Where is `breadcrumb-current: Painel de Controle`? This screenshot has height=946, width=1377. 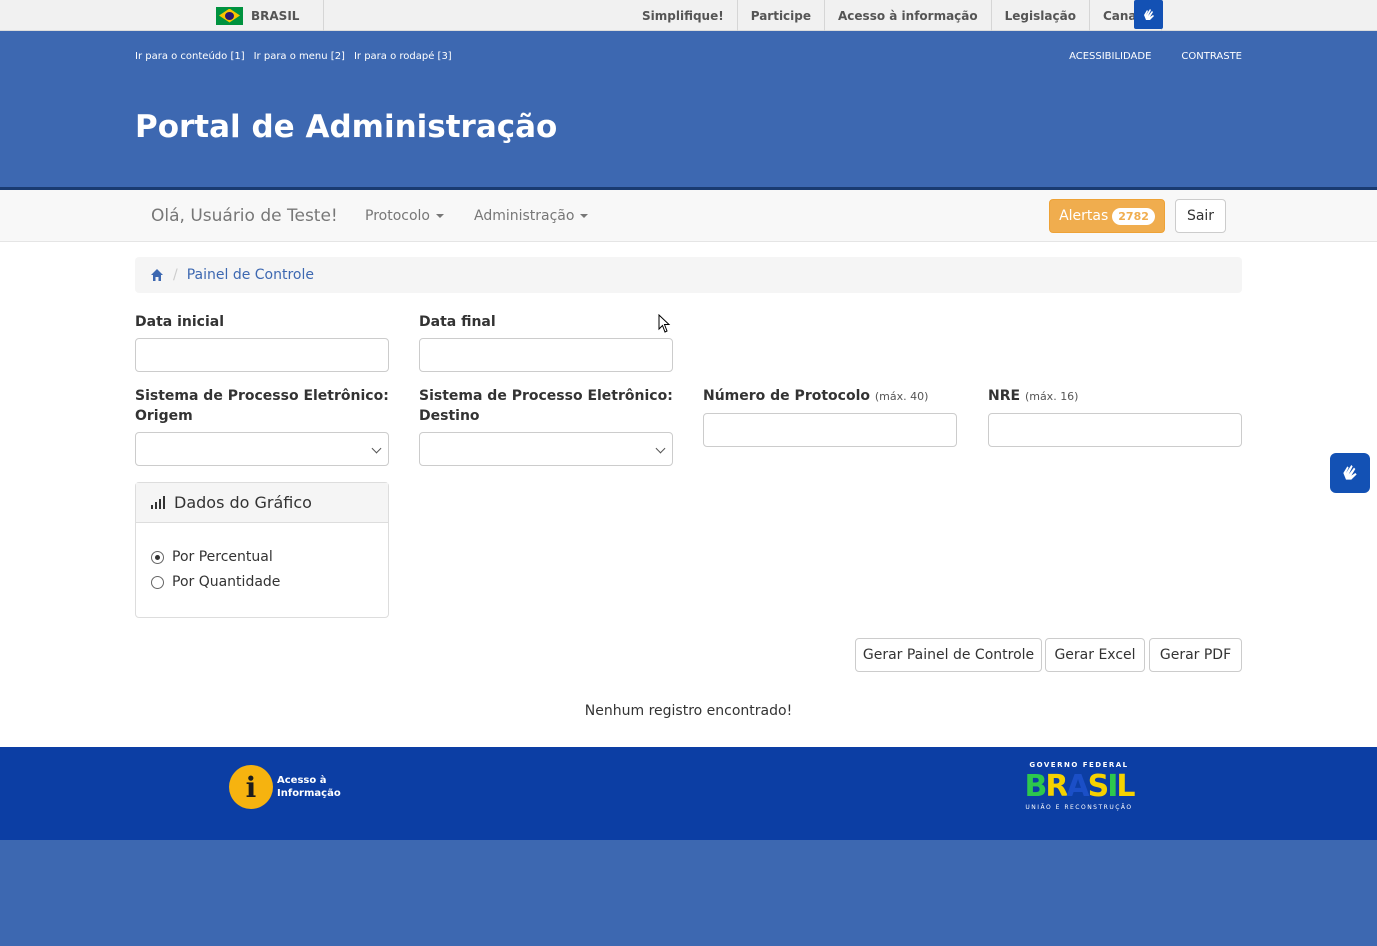
breadcrumb-current: Painel de Controle is located at coordinates (250, 275).